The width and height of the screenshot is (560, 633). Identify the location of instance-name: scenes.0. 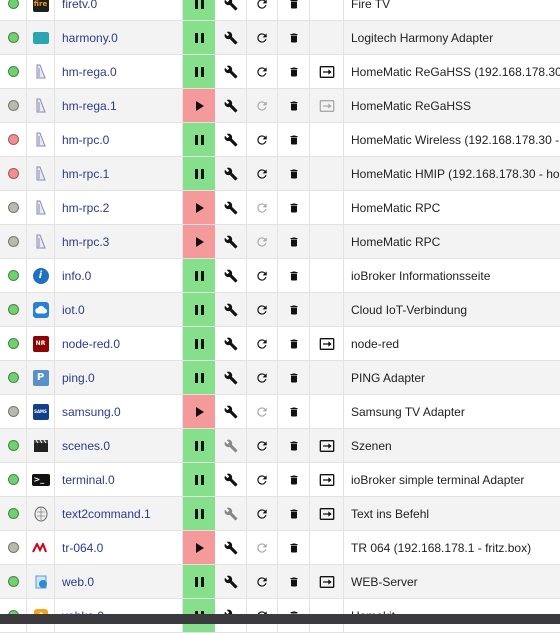
(119, 445).